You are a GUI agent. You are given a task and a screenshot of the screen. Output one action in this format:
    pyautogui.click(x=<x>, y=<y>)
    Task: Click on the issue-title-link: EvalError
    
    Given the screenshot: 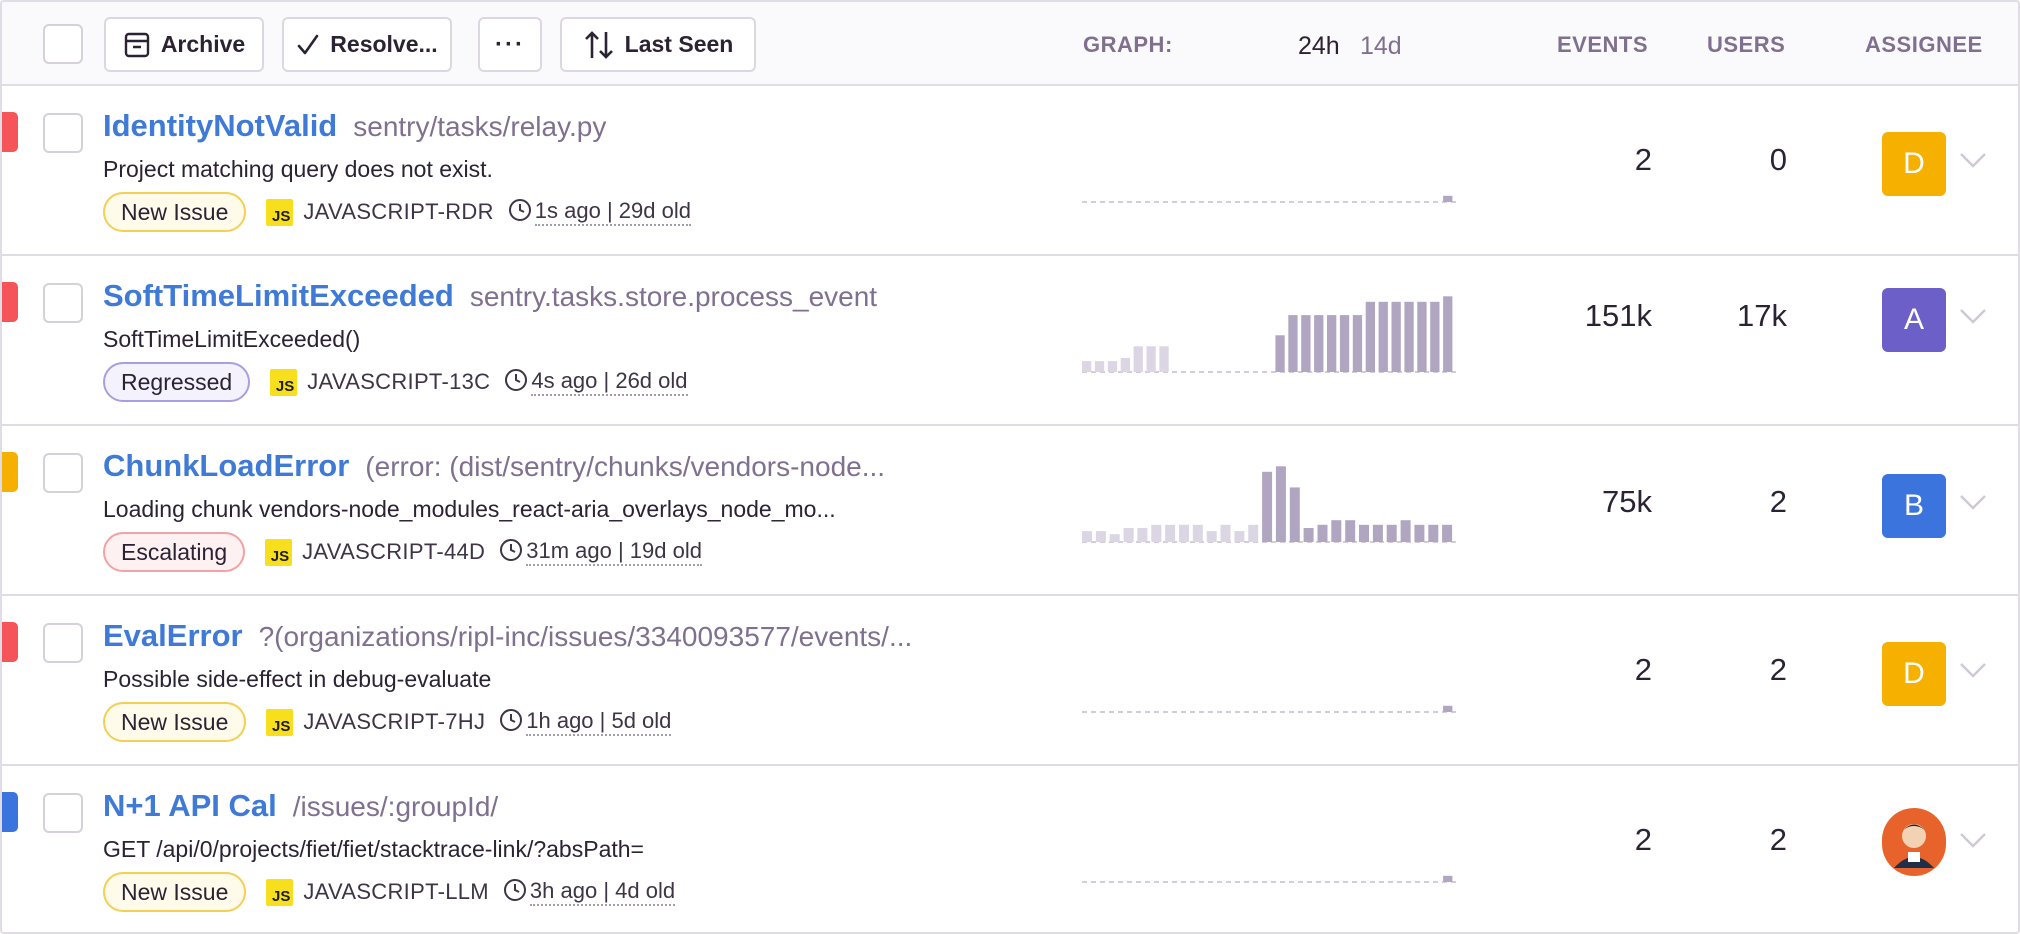 What is the action you would take?
    pyautogui.click(x=173, y=636)
    